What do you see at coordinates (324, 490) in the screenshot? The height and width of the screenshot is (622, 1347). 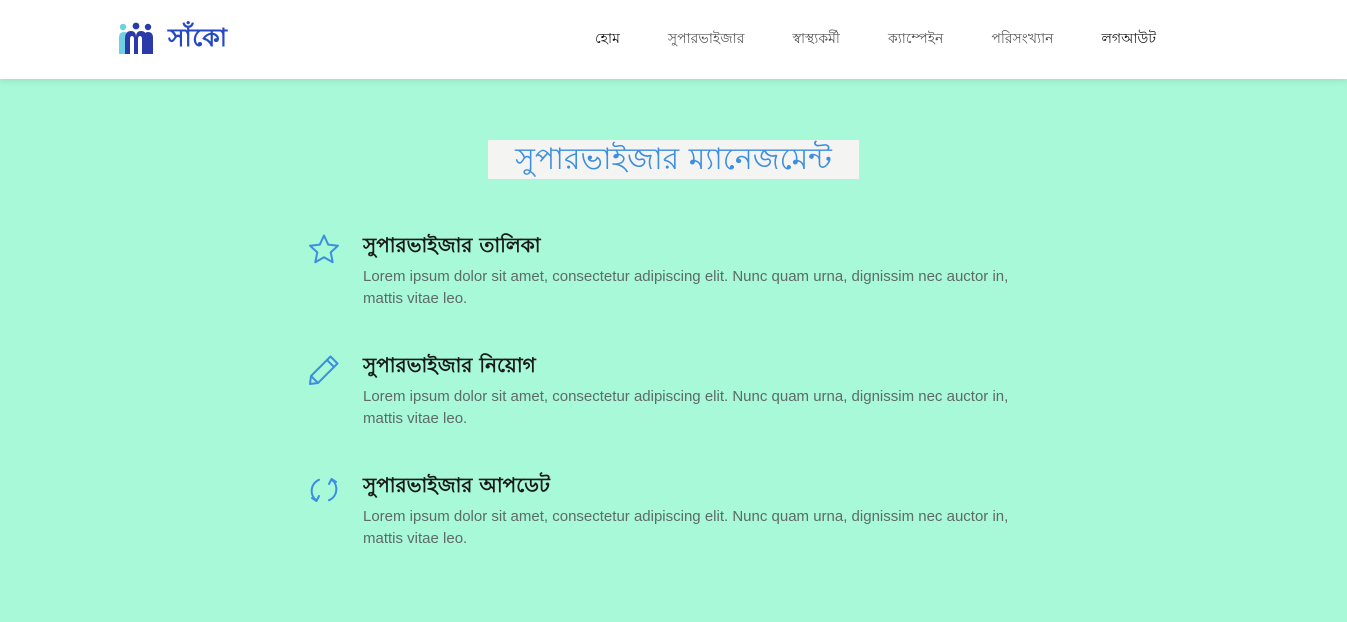 I see `refresh-icon` at bounding box center [324, 490].